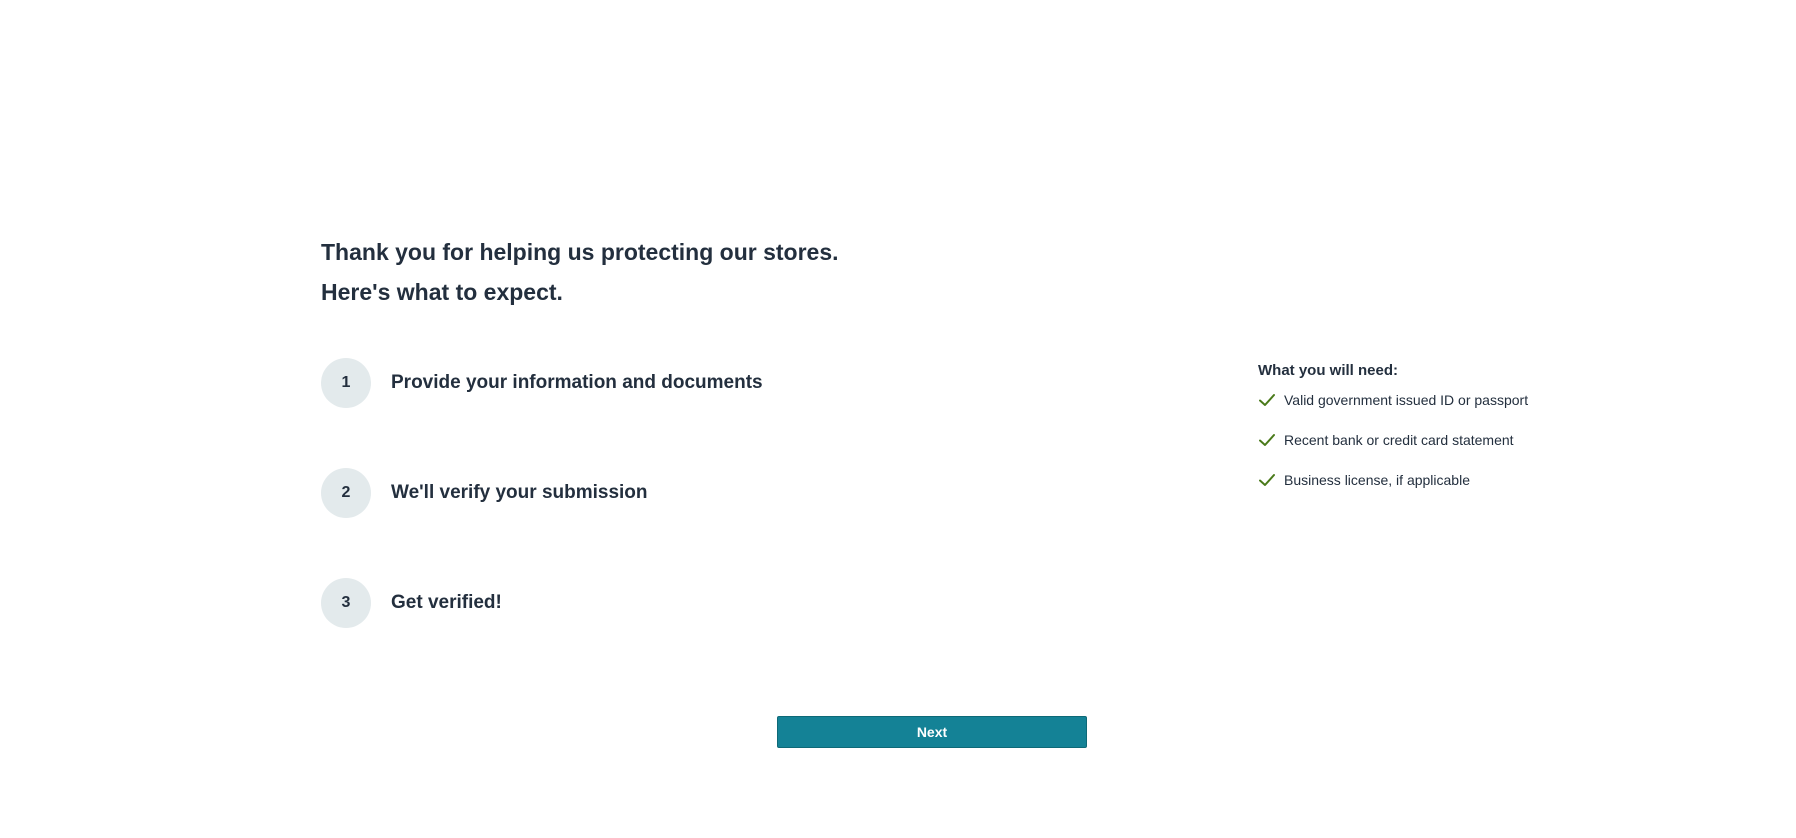  I want to click on step-item-1: 1 Provide your information and documents, so click(621, 383).